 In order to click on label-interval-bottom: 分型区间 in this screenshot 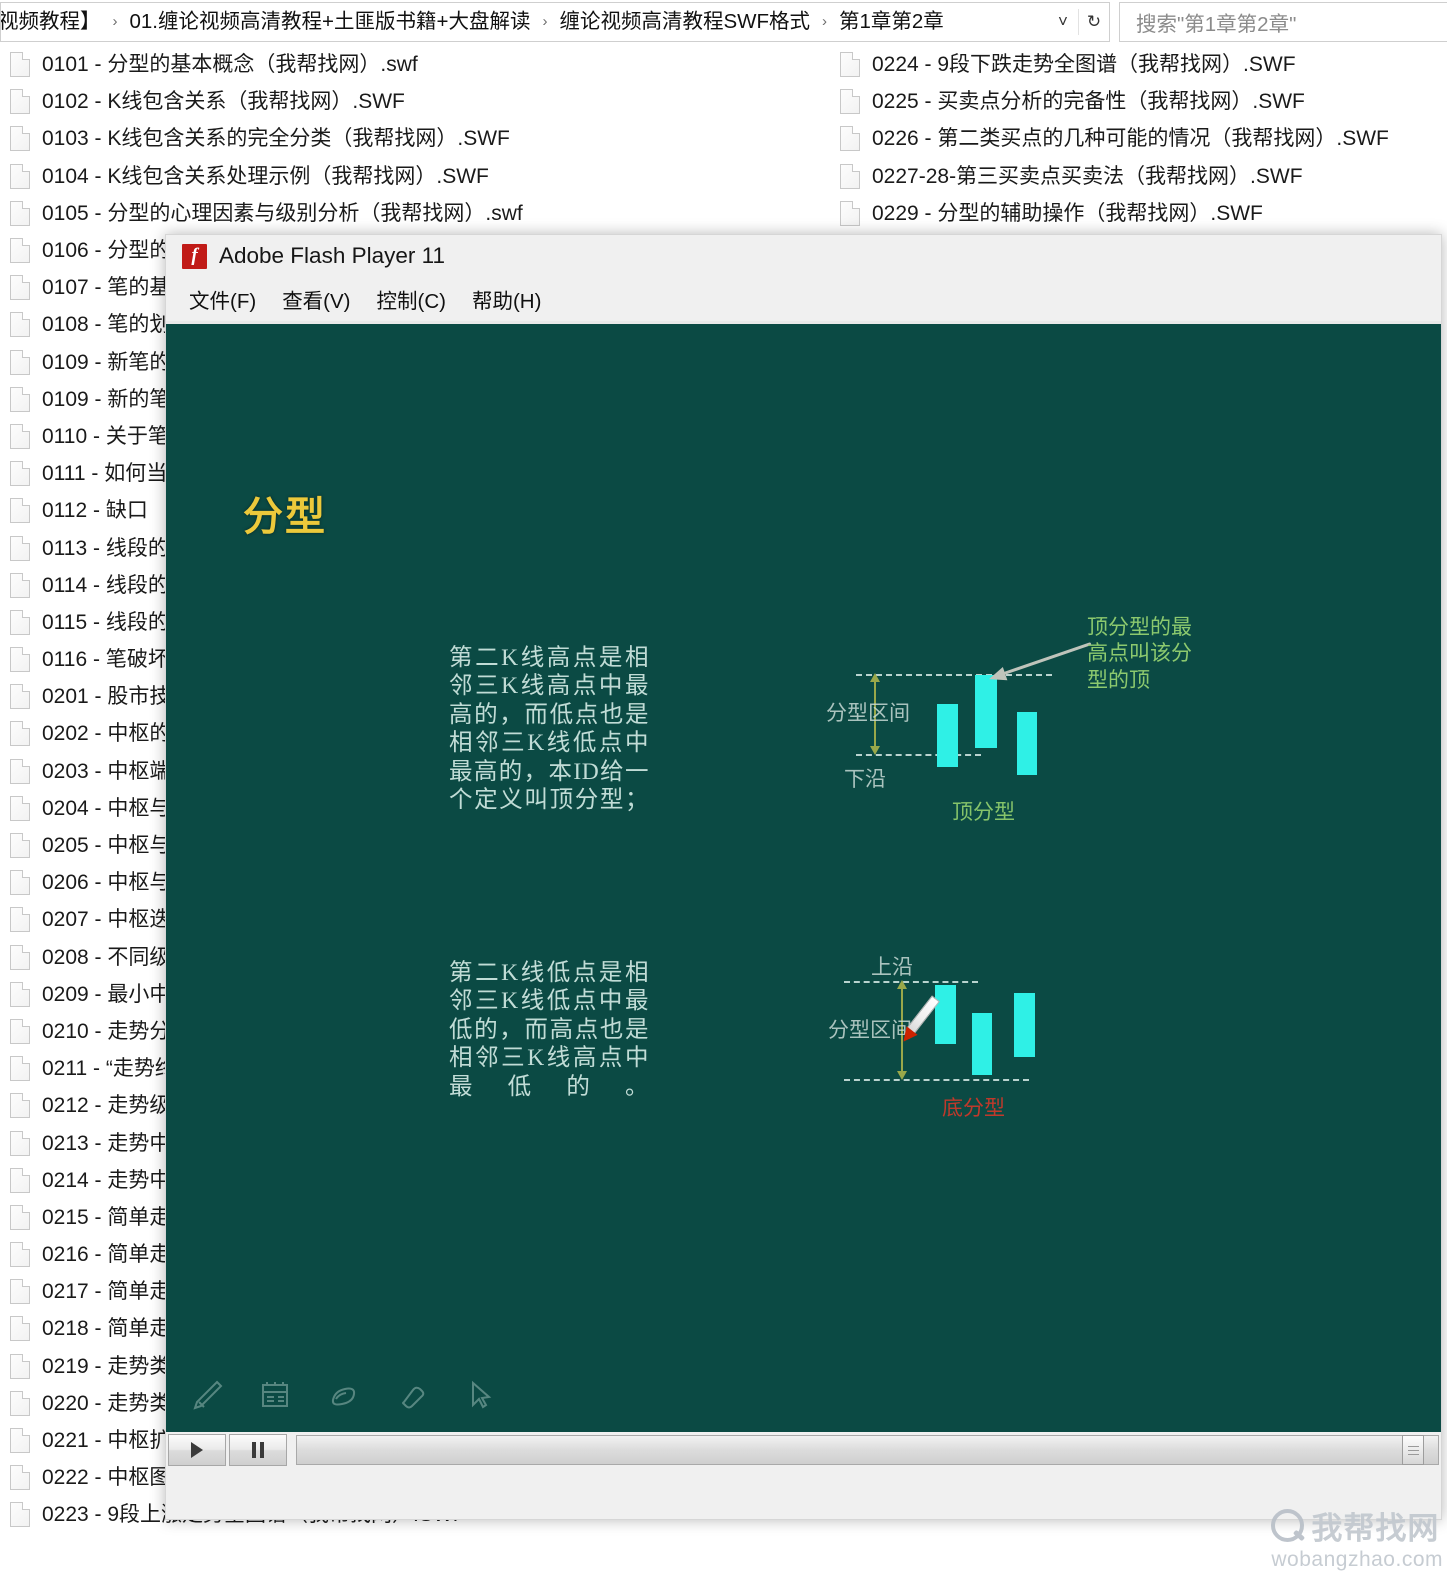, I will do `click(870, 1030)`.